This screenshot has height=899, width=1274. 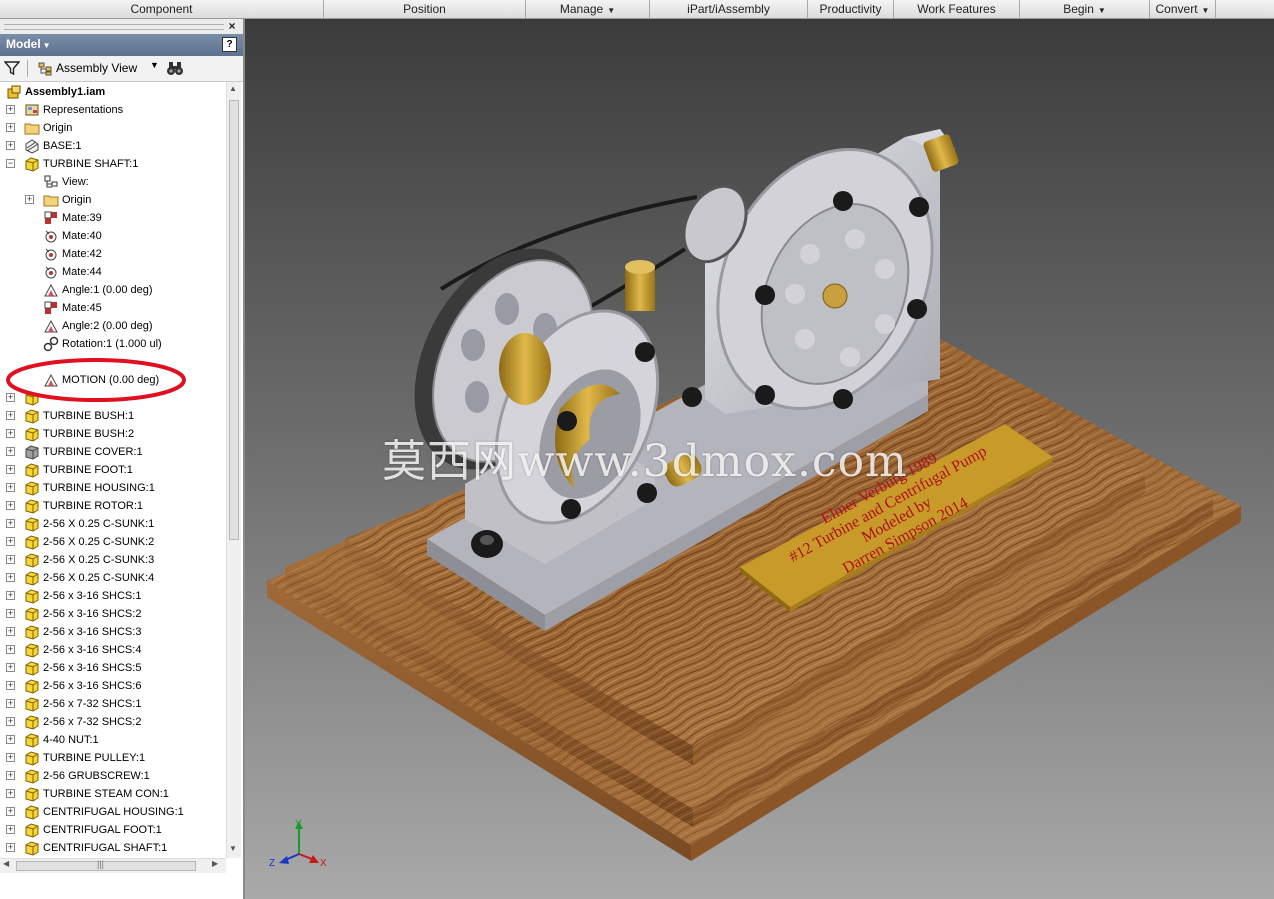 I want to click on tree-item: + TURBINE FOOT:1, so click(x=113, y=470).